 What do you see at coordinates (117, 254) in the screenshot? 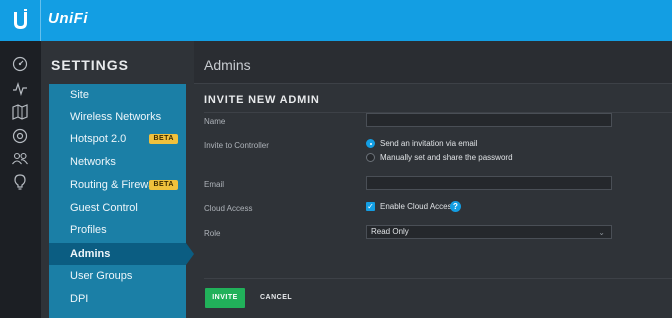
I see `nav-item-admins: Admins` at bounding box center [117, 254].